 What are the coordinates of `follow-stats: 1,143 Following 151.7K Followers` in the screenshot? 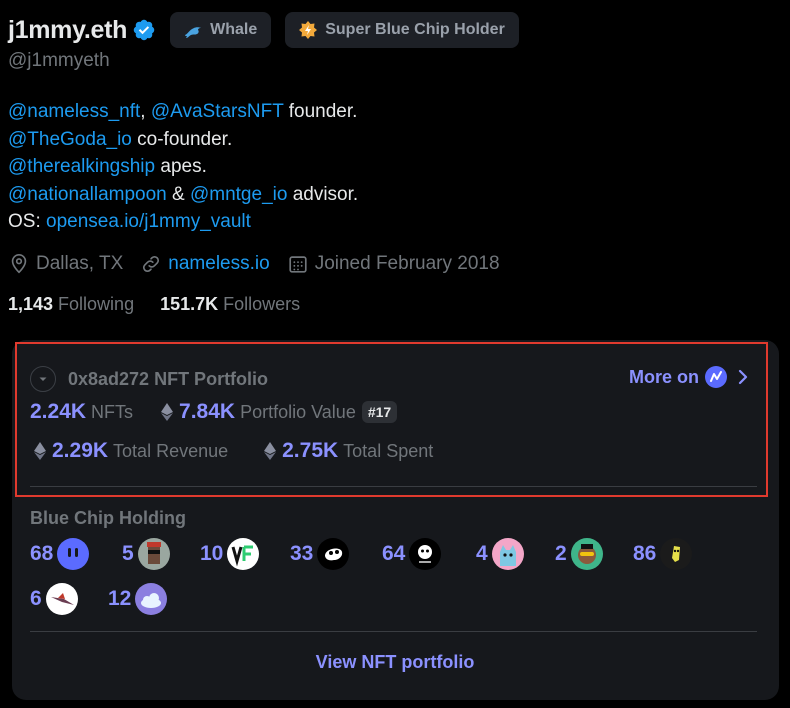 It's located at (167, 304).